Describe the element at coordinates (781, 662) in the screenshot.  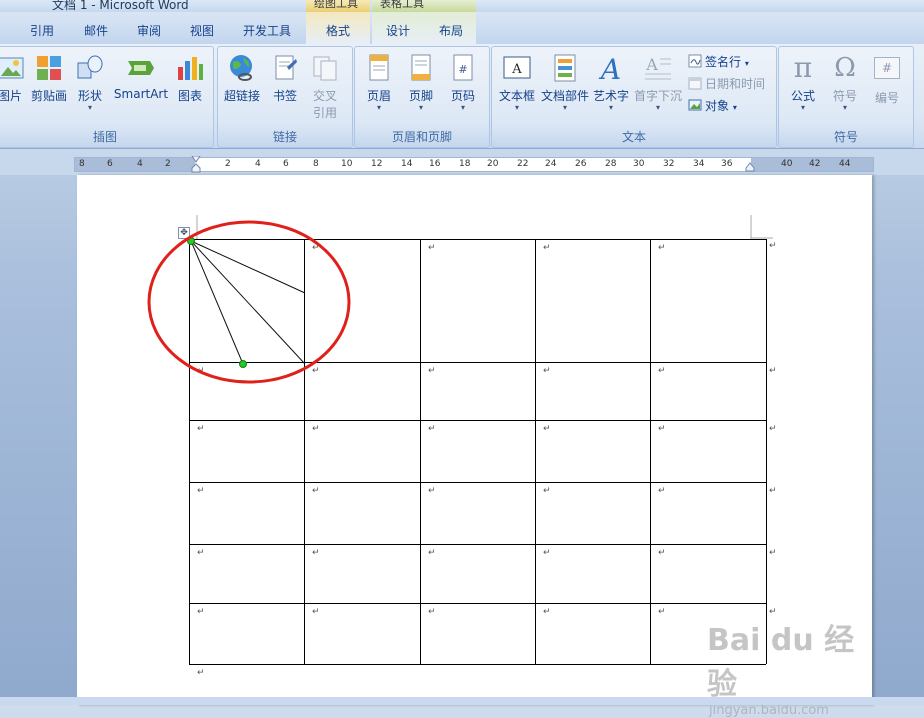
I see `watermark-text: Bai du 经验` at that location.